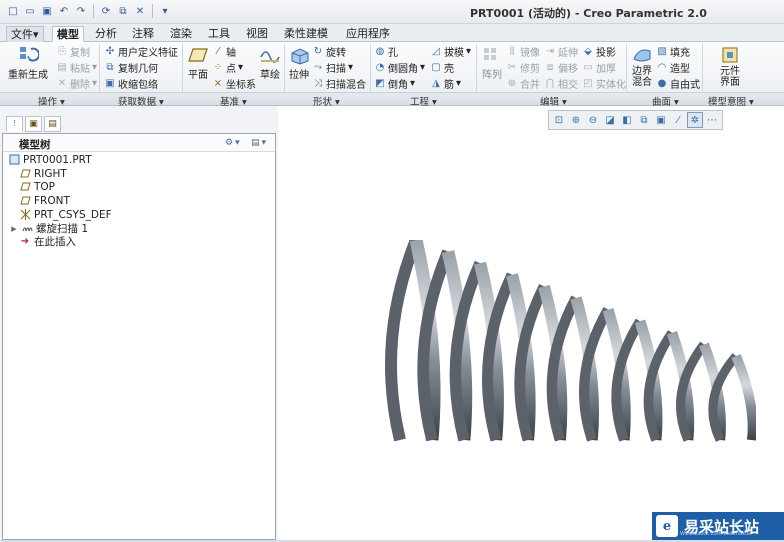 The width and height of the screenshot is (784, 542). I want to click on sweep-button: ⤳ 扫描 ▾, so click(332, 67).